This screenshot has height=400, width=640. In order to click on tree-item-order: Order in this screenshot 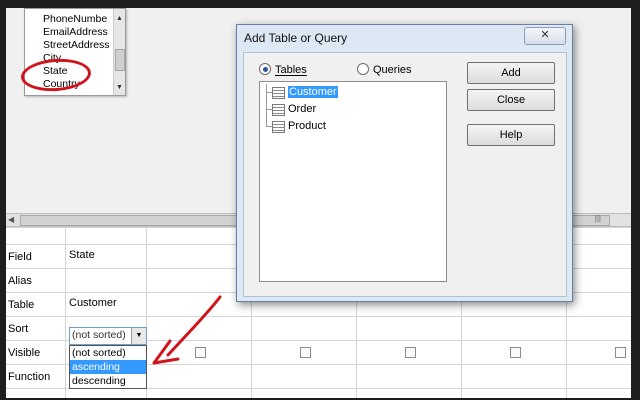, I will do `click(301, 109)`.